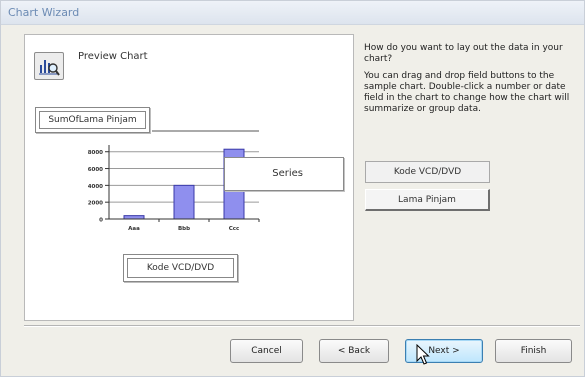  I want to click on y-tick-label: 6000, so click(95, 170).